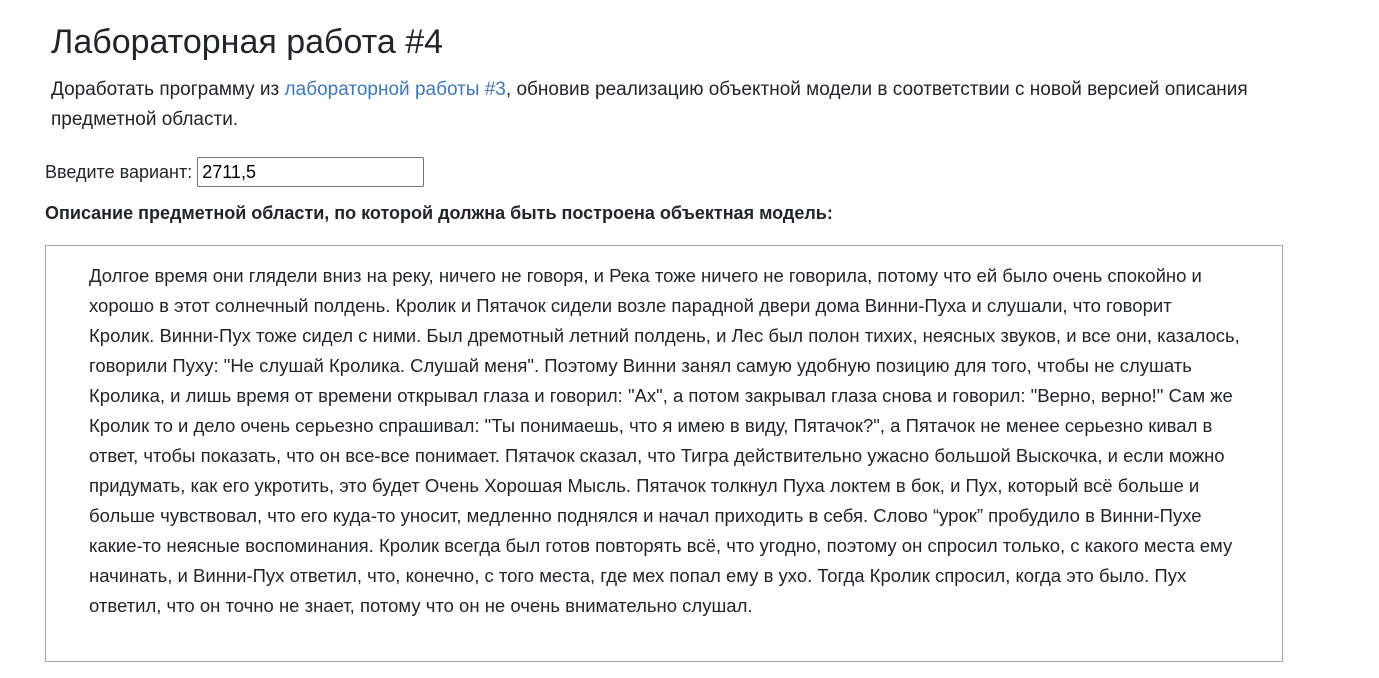  What do you see at coordinates (247, 42) in the screenshot?
I see `page-title: Лабораторная работа #4` at bounding box center [247, 42].